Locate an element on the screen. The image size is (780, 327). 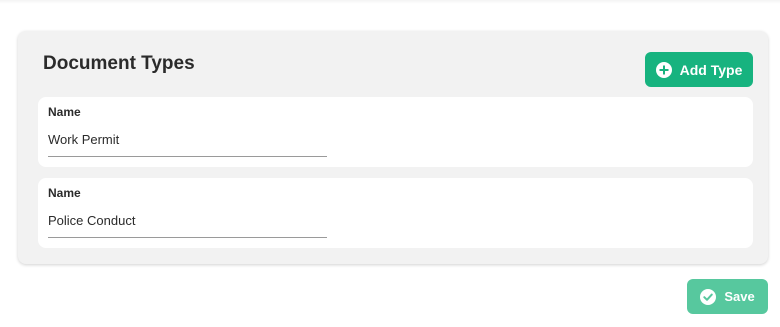
save-label: Save is located at coordinates (739, 296).